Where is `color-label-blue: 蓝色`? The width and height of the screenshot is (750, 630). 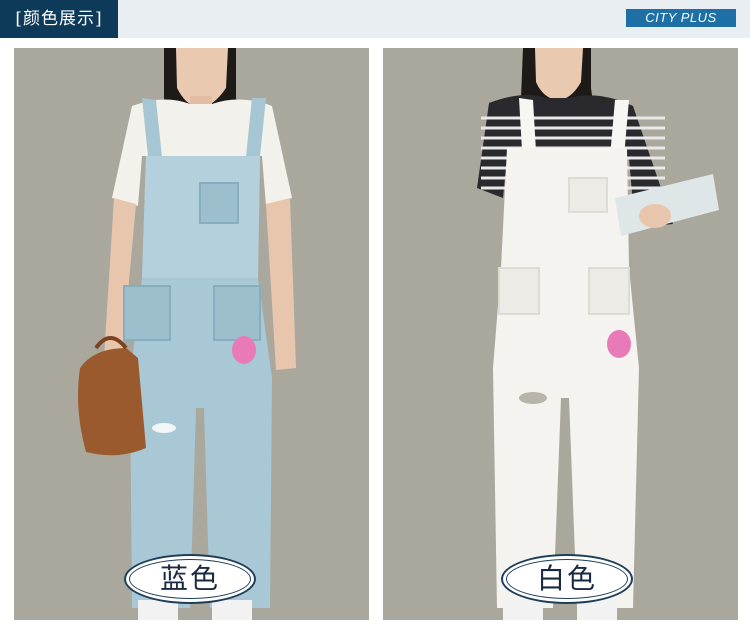
color-label-blue: 蓝色 is located at coordinates (190, 579).